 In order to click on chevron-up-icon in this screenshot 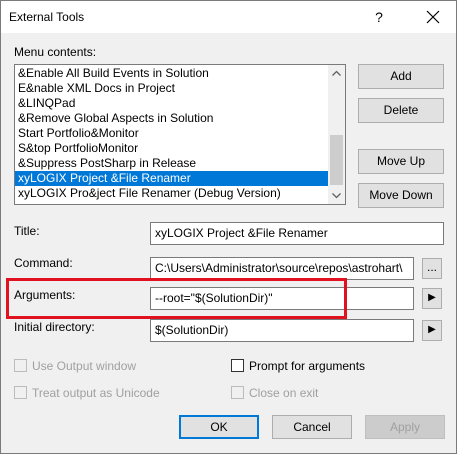, I will do `click(336, 73)`.